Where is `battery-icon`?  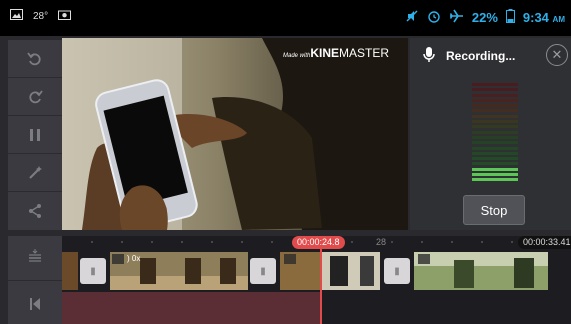
battery-icon is located at coordinates (510, 17).